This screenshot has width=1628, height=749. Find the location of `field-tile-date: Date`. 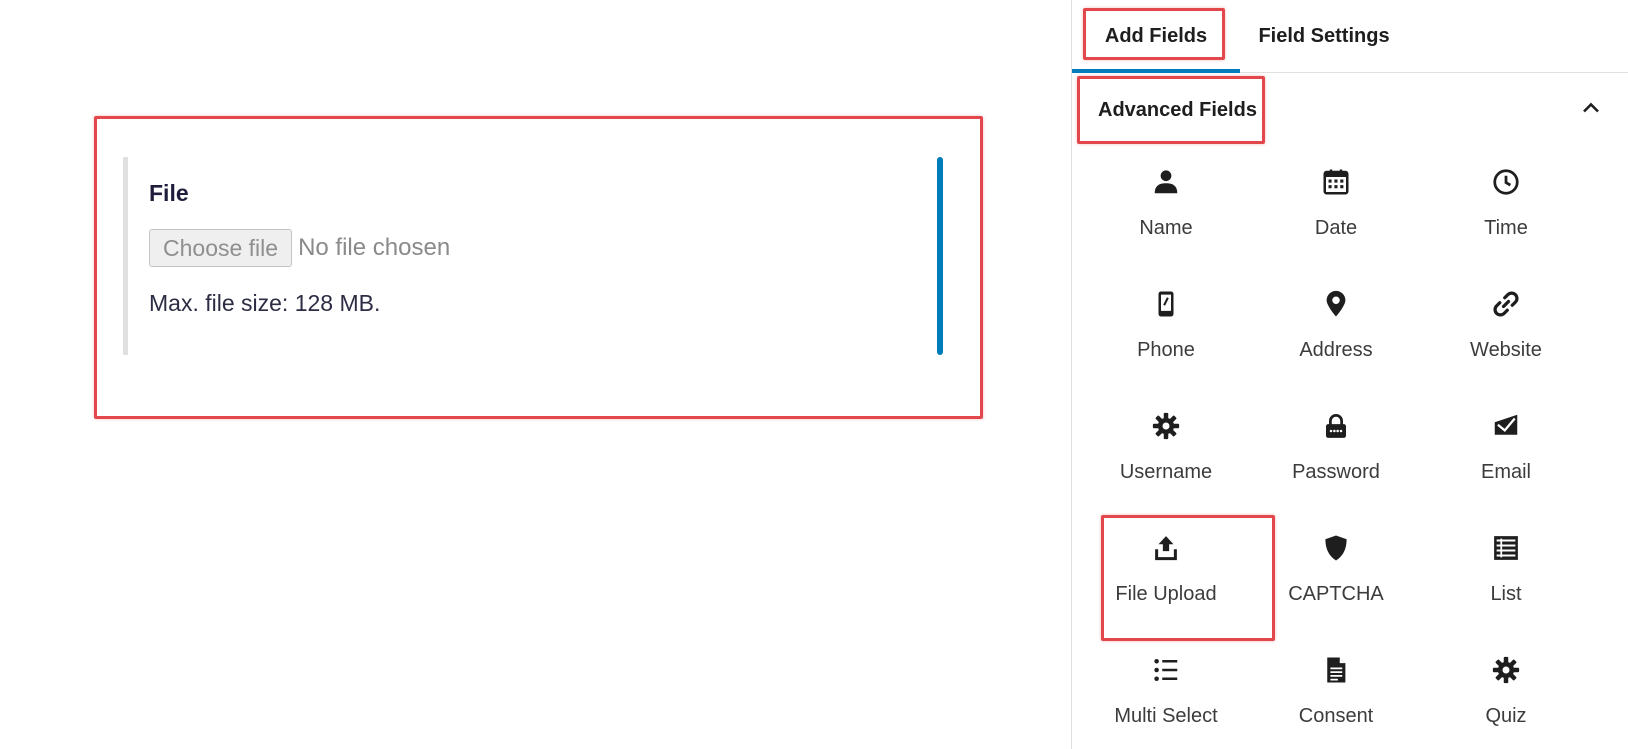

field-tile-date: Date is located at coordinates (1336, 208).